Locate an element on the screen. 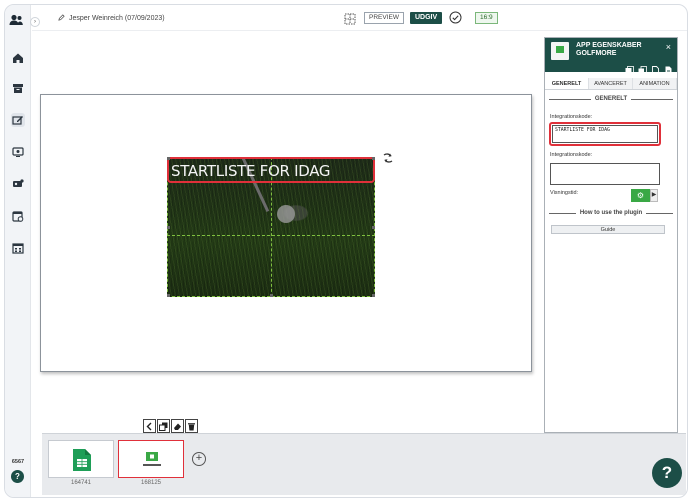 The image size is (691, 502). check-circle-icon is located at coordinates (455, 17).